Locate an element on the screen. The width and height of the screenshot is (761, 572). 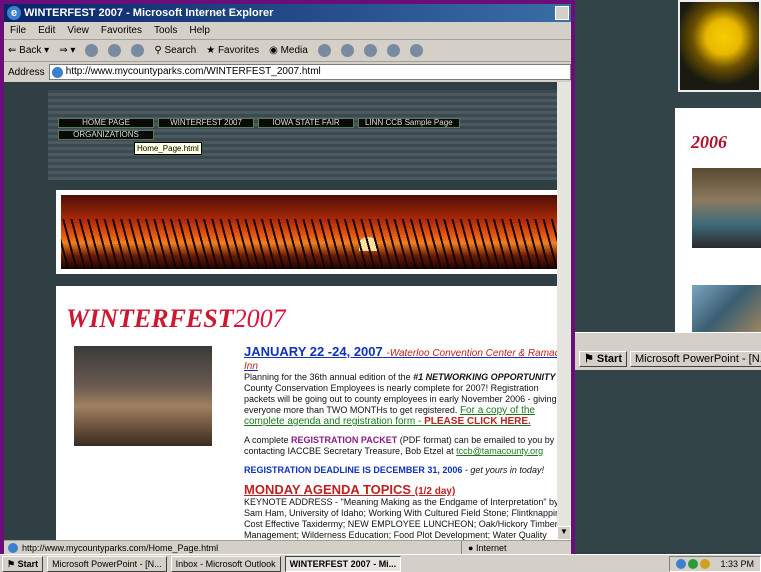
nav-home-page: HOME PAGE is located at coordinates (106, 123).